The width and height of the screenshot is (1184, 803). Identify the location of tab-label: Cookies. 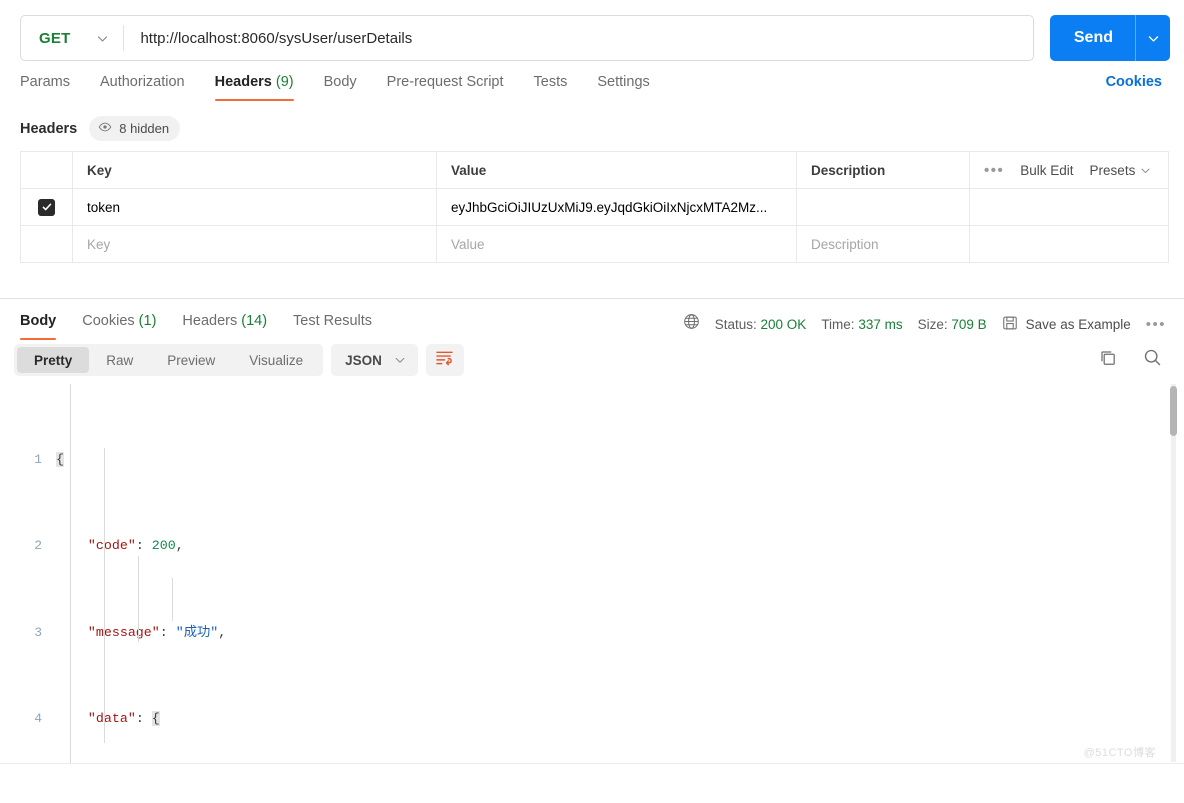
(108, 321).